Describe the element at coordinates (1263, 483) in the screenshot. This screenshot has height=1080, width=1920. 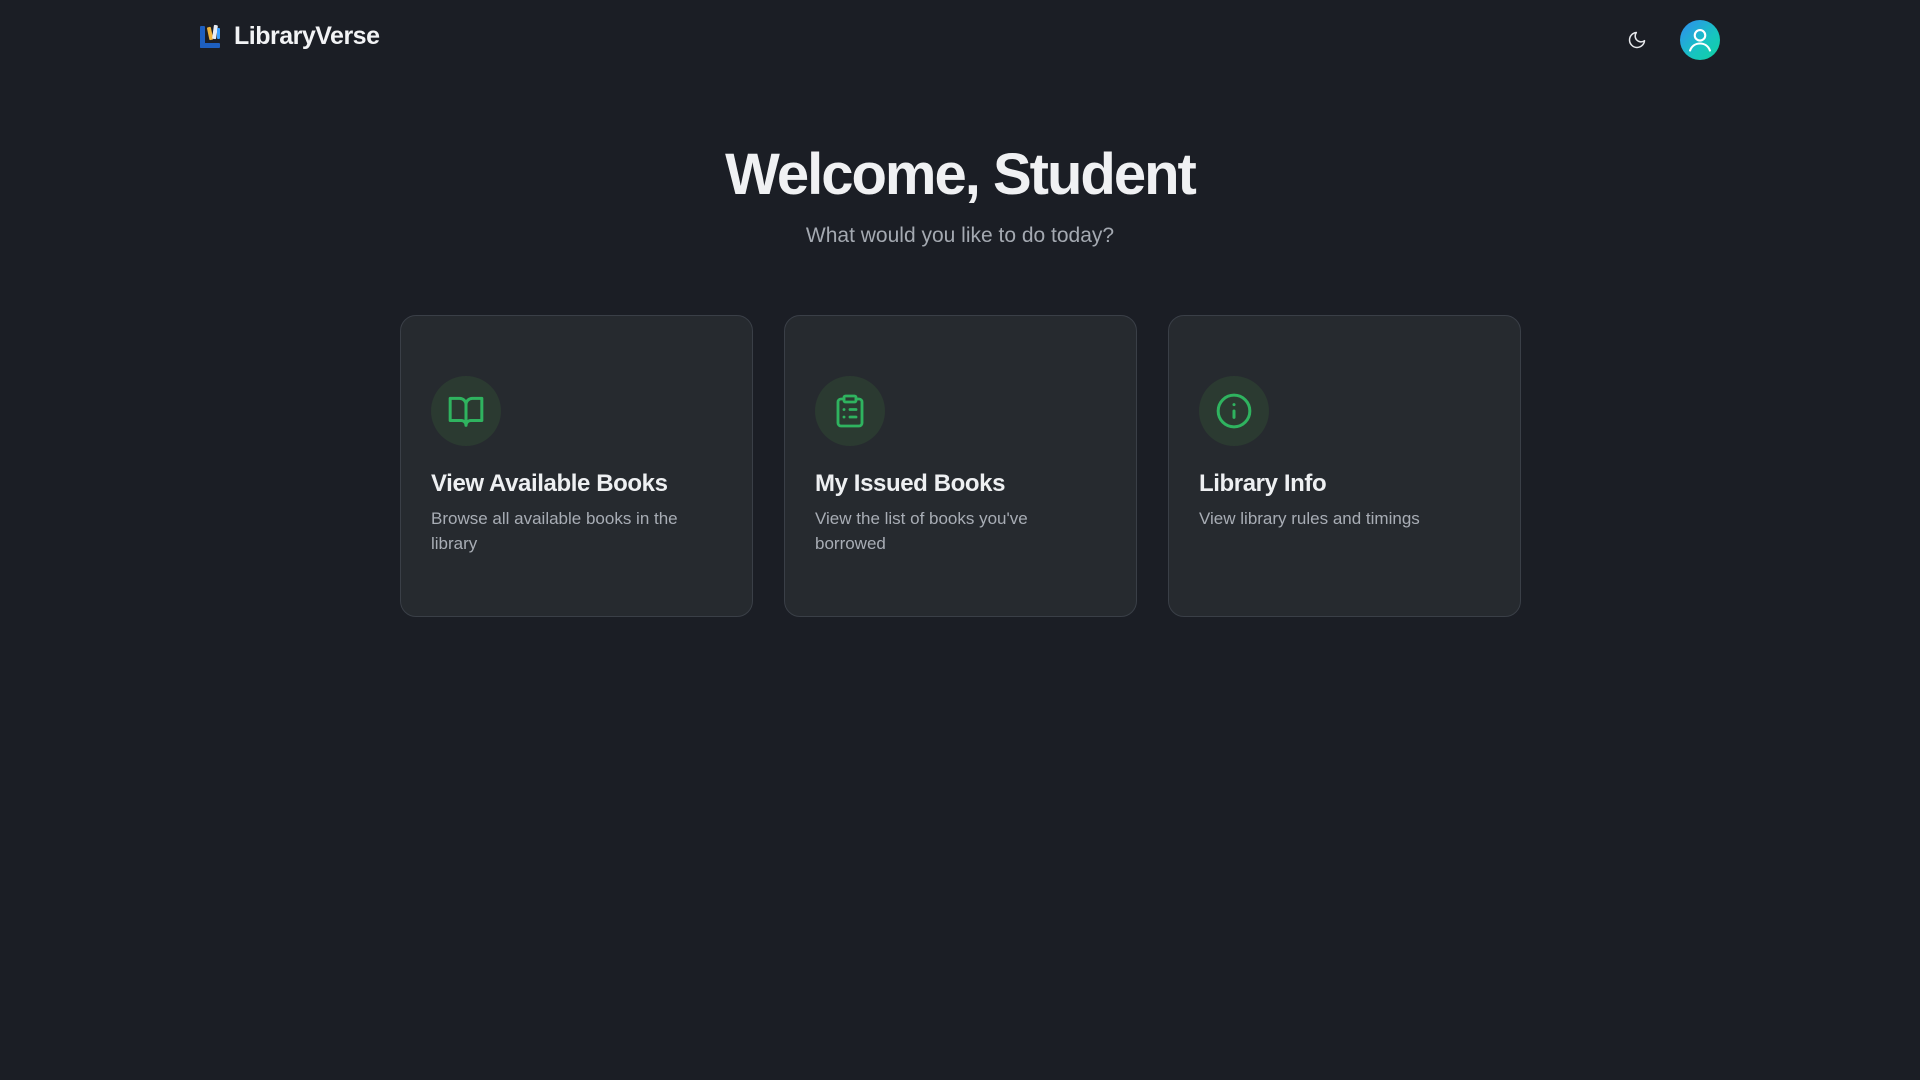
I see `card-title: Library Info` at that location.